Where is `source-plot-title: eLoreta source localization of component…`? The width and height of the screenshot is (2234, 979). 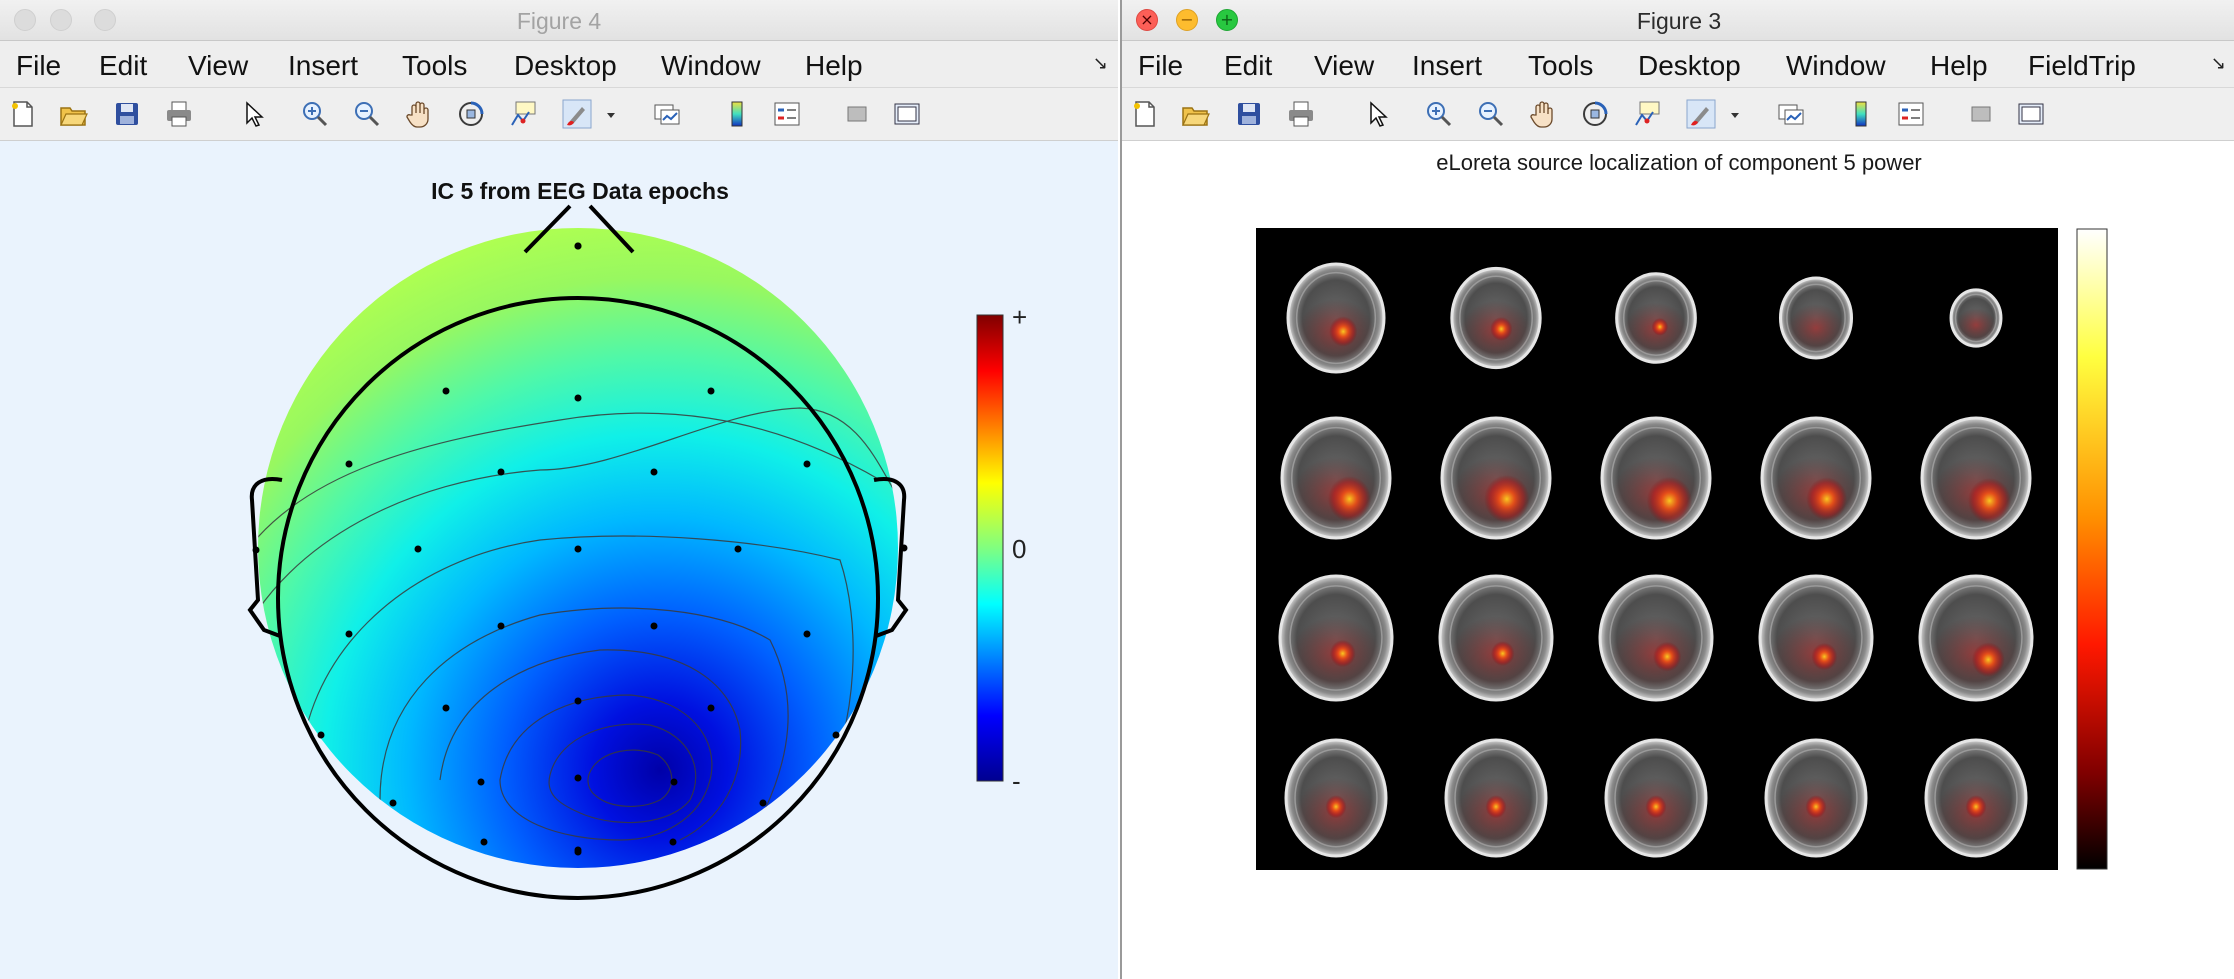 source-plot-title: eLoreta source localization of component… is located at coordinates (1679, 162).